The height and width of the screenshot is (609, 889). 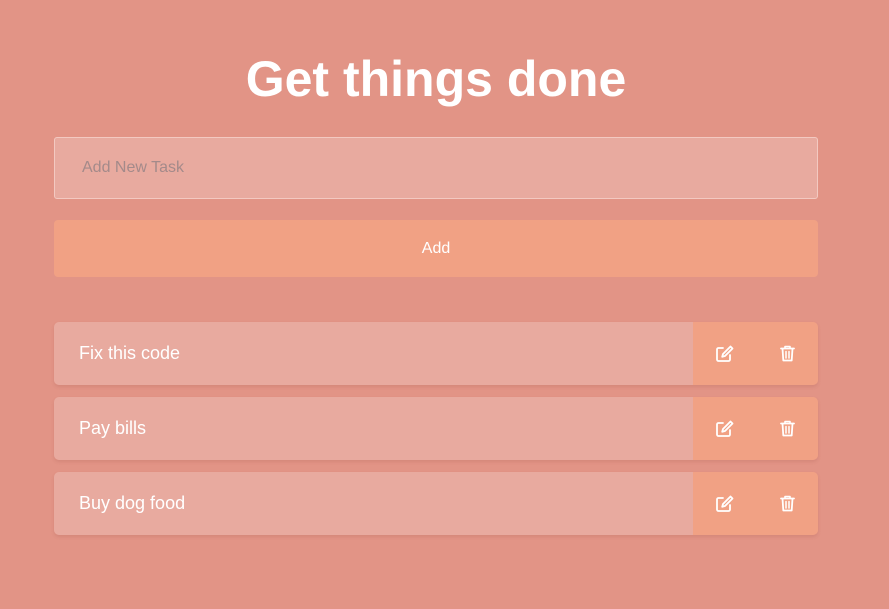 I want to click on new-task-input, so click(x=436, y=168).